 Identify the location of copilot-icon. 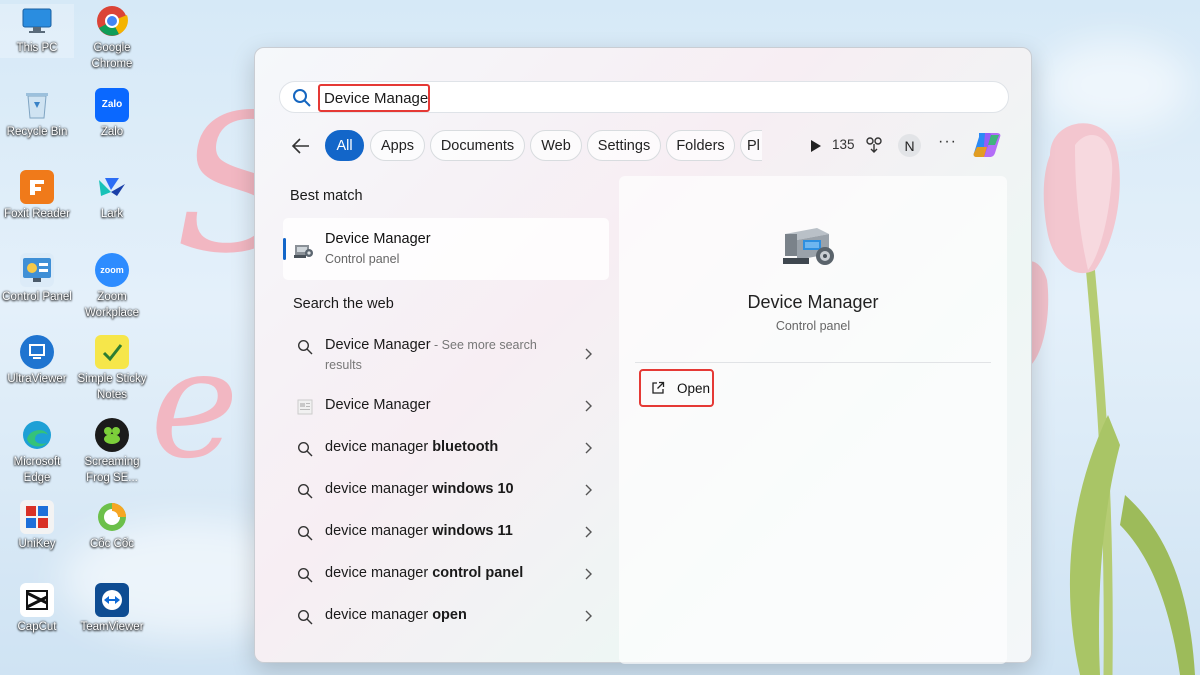
(987, 145).